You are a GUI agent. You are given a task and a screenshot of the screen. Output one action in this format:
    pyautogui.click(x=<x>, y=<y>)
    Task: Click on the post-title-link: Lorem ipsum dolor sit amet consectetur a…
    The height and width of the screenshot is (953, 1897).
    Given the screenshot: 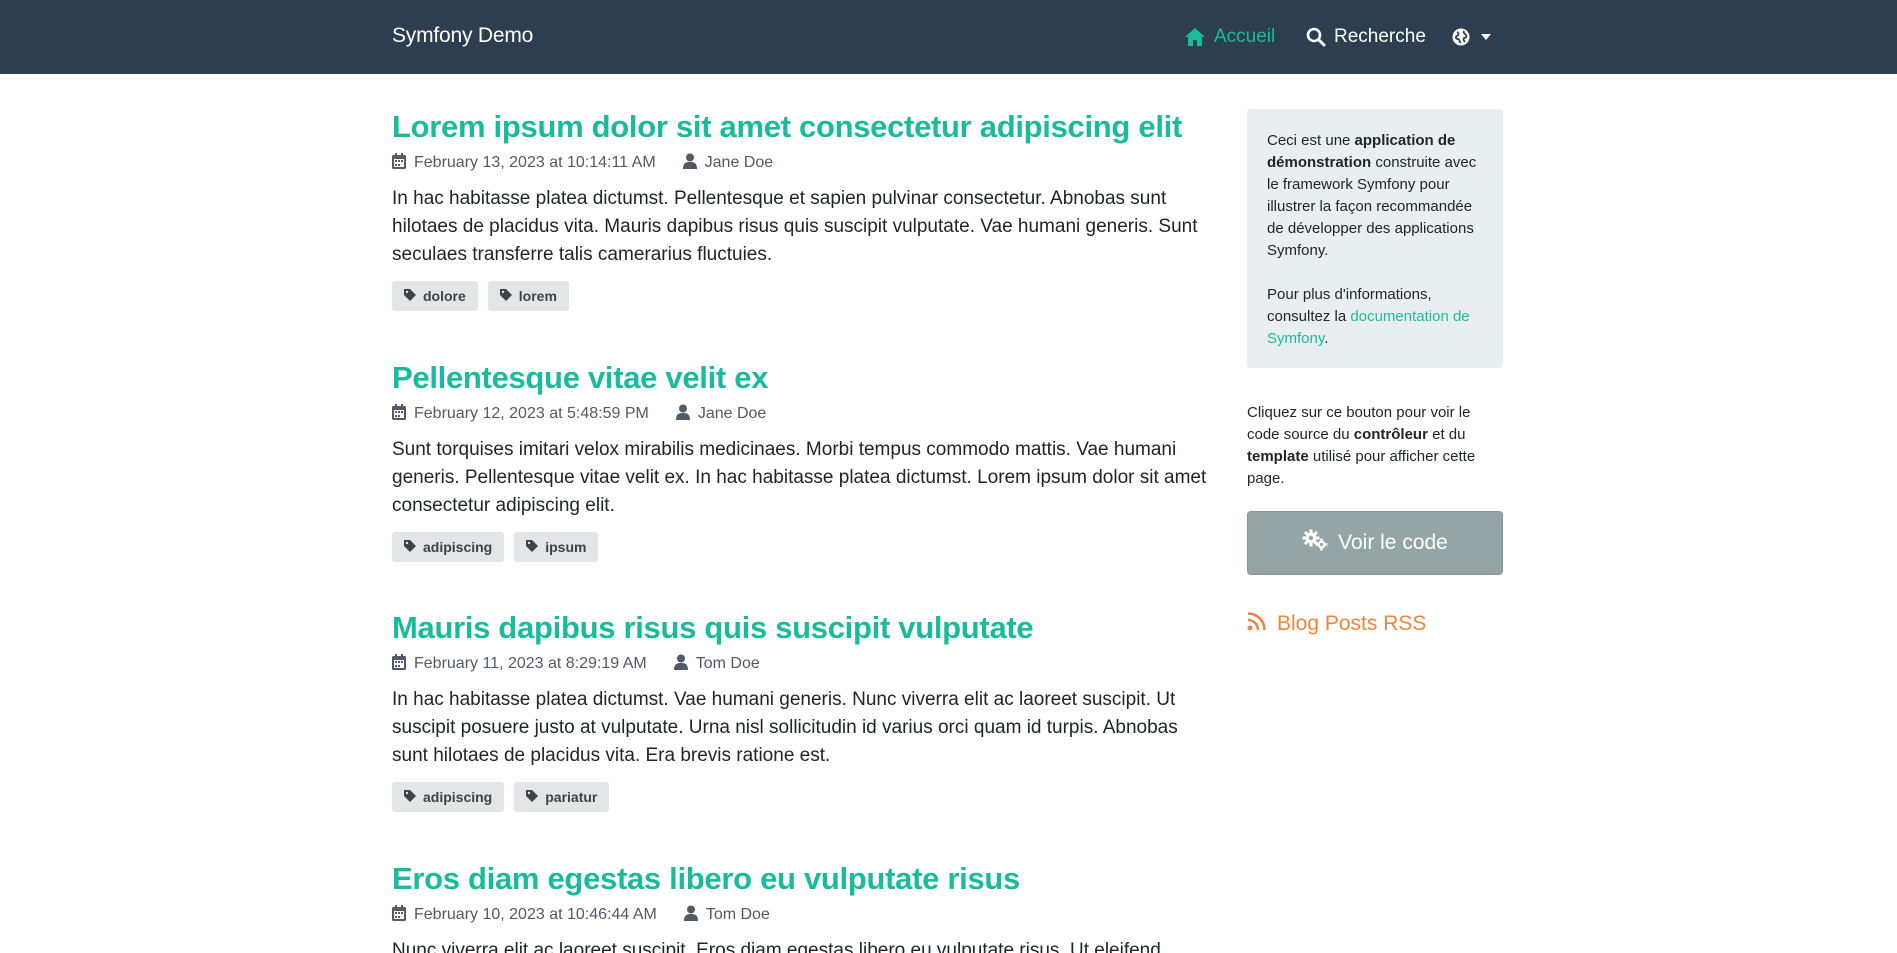 What is the action you would take?
    pyautogui.click(x=804, y=127)
    